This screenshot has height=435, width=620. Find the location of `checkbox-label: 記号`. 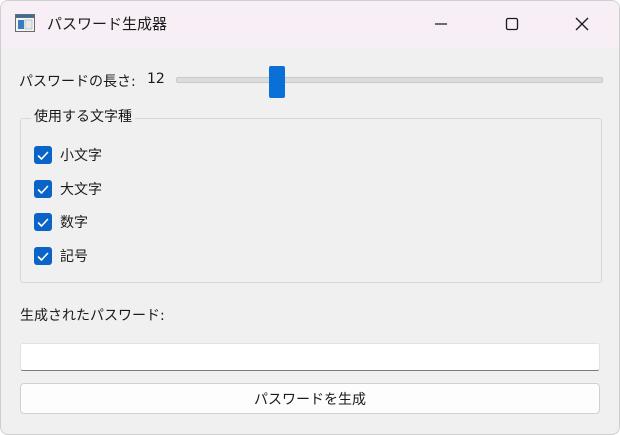

checkbox-label: 記号 is located at coordinates (74, 257).